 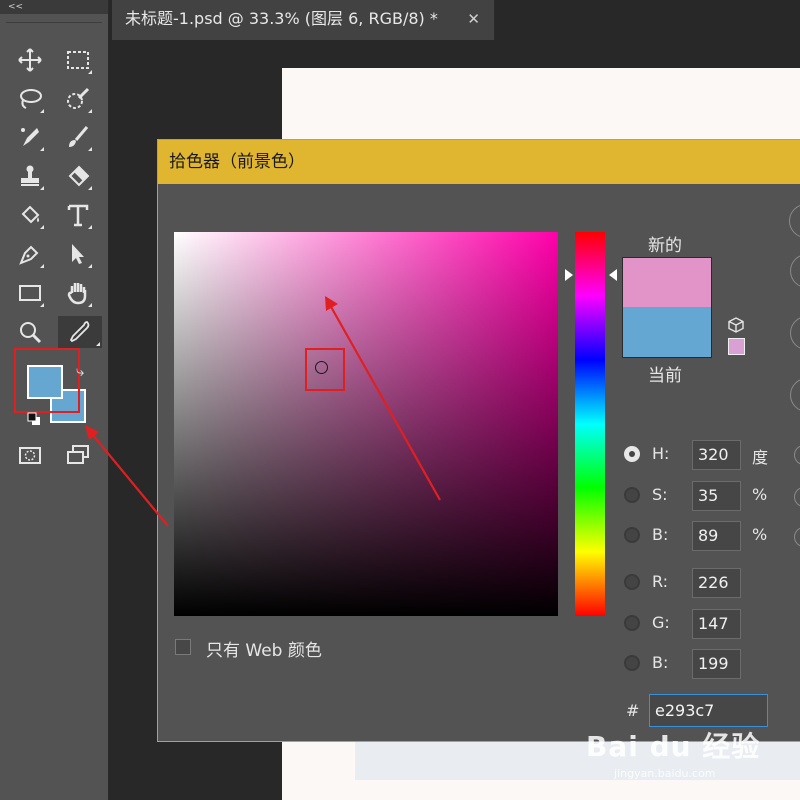 What do you see at coordinates (736, 346) in the screenshot?
I see `web-safe-color-swatch` at bounding box center [736, 346].